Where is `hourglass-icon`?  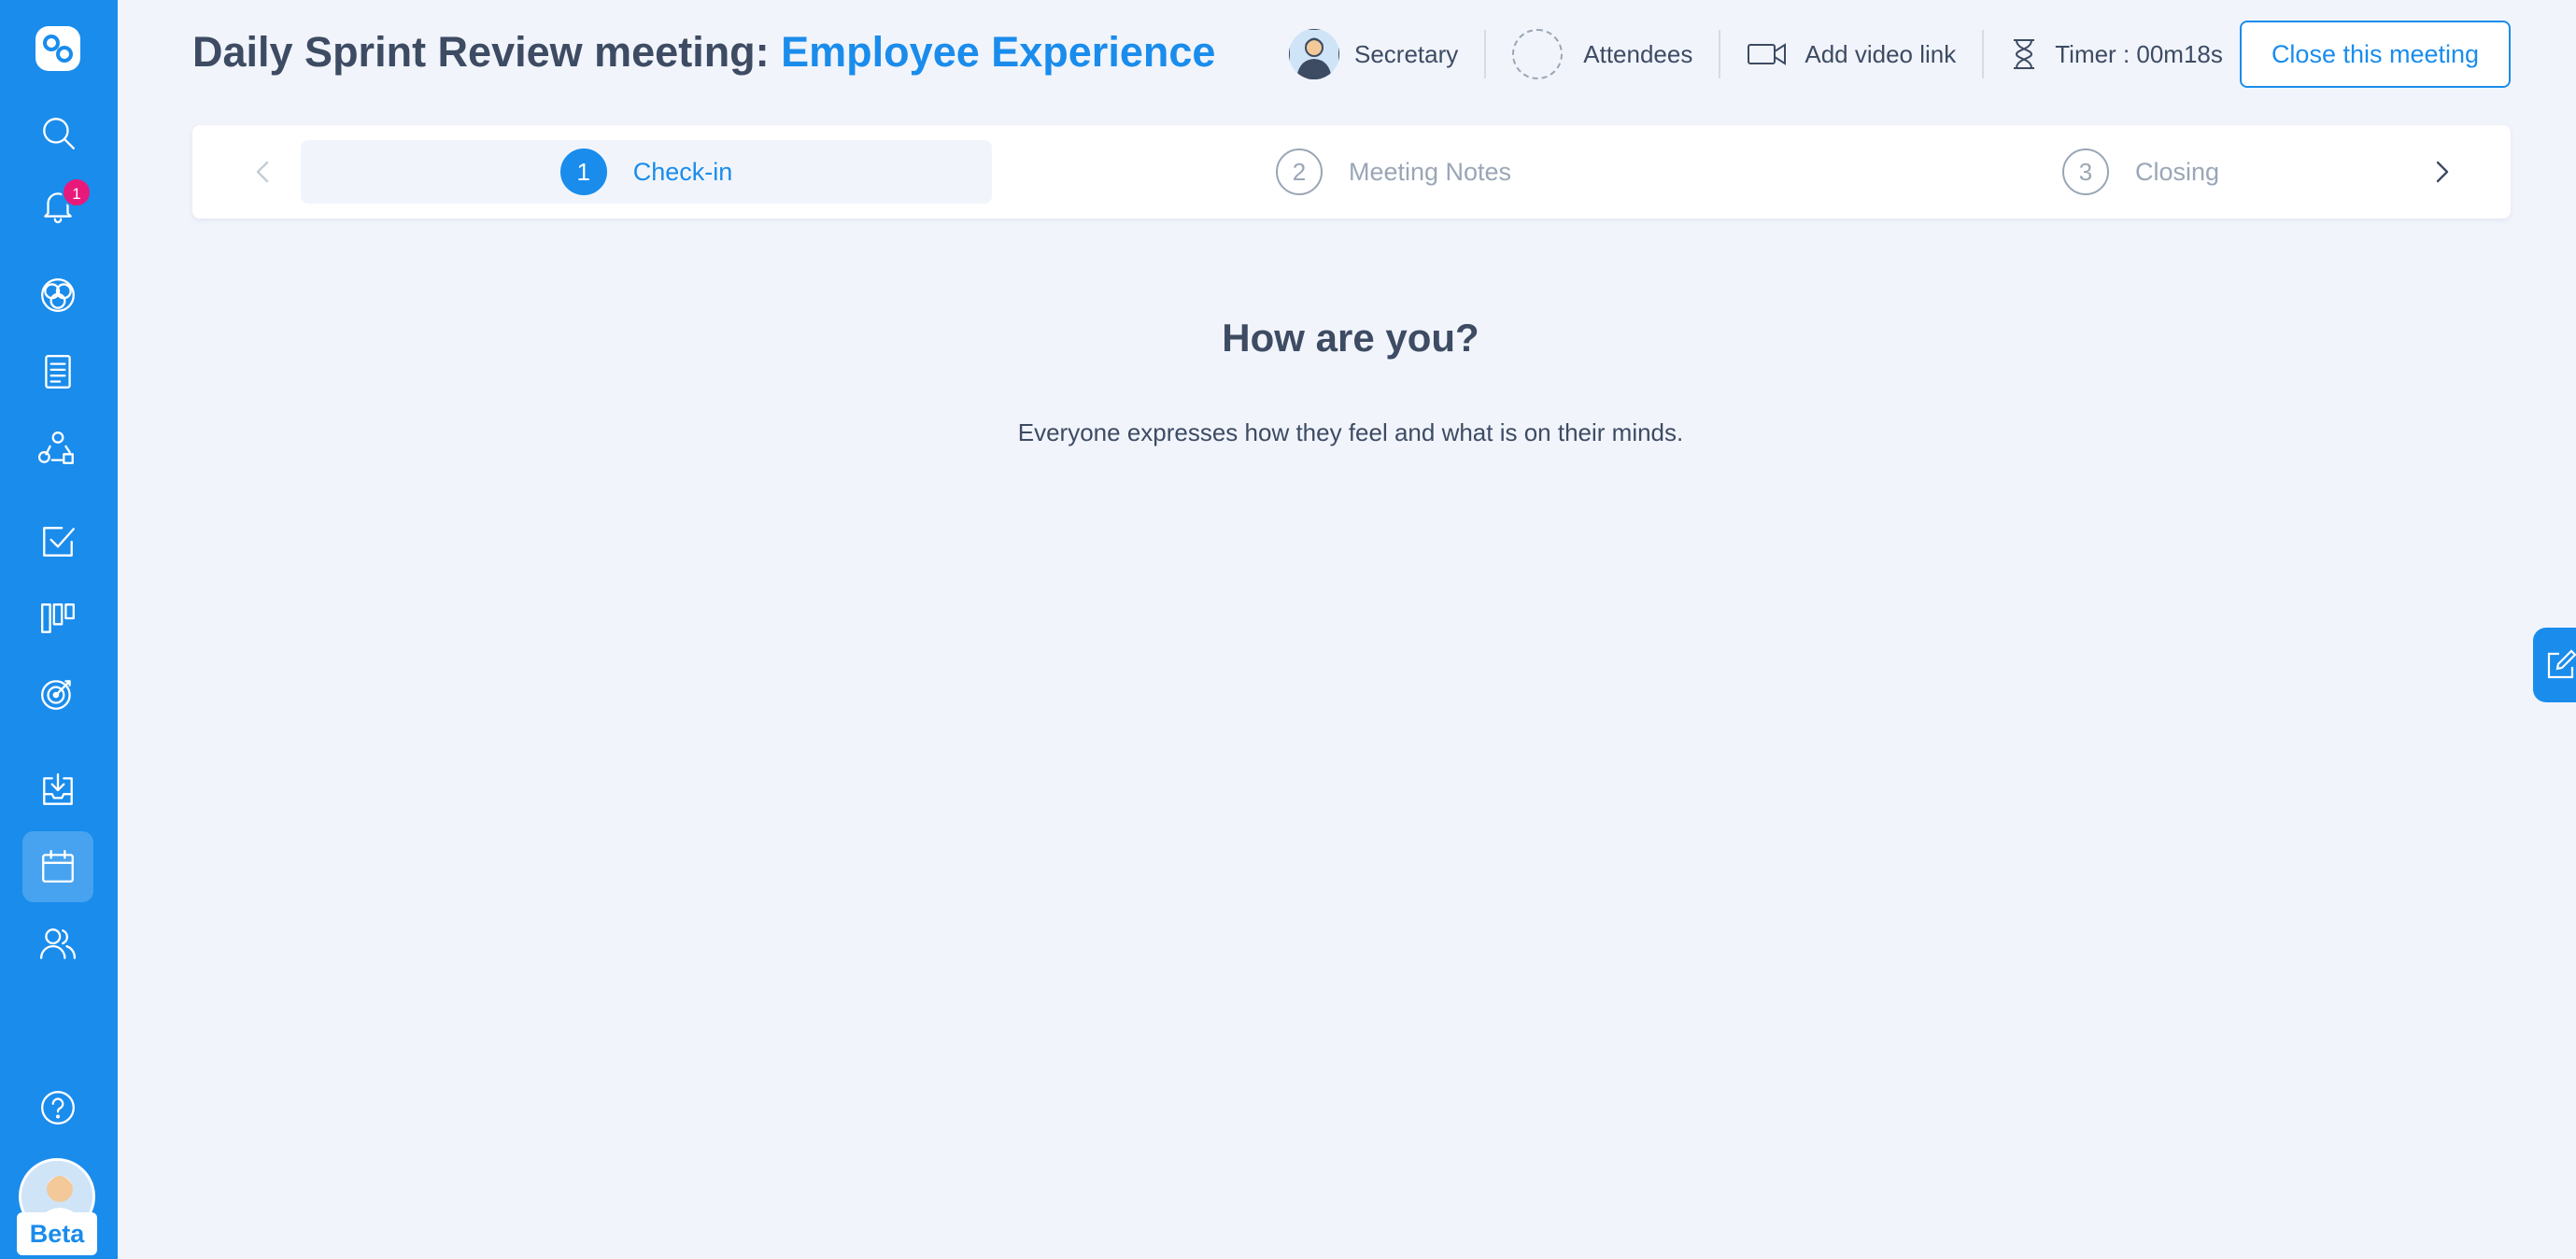
hourglass-icon is located at coordinates (2024, 54).